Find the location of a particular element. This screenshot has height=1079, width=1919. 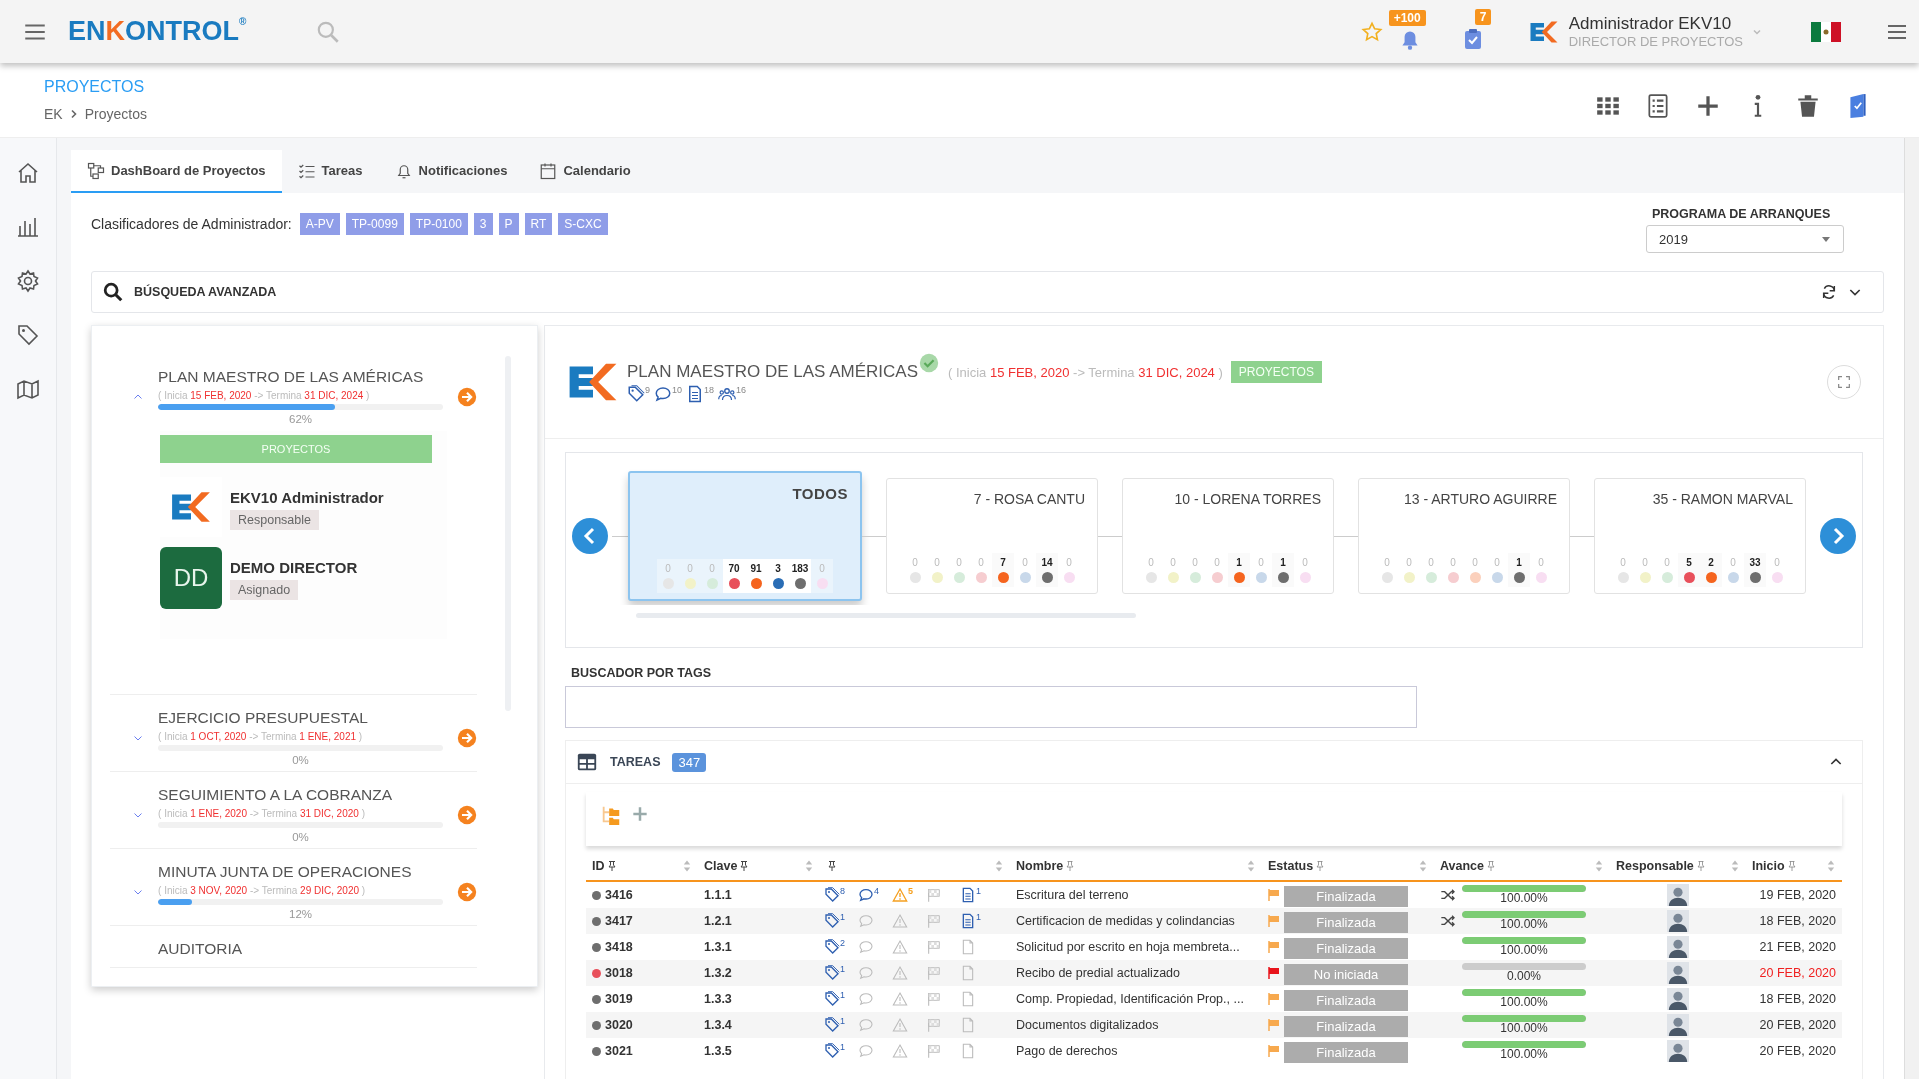

column-header: Nombre is located at coordinates (1040, 866).